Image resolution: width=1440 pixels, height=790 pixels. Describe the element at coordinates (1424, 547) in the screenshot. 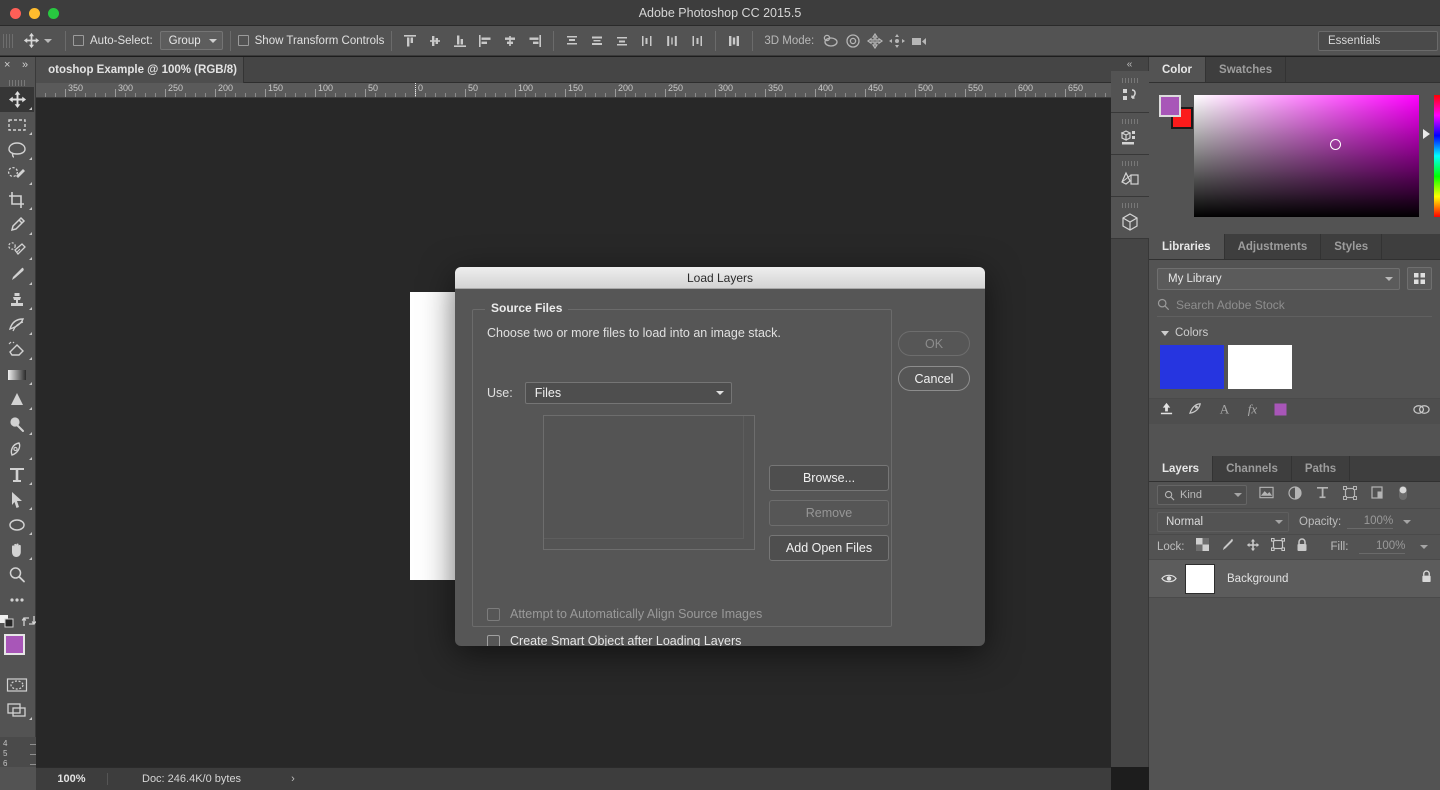

I see `fill-chevron-down-icon` at that location.